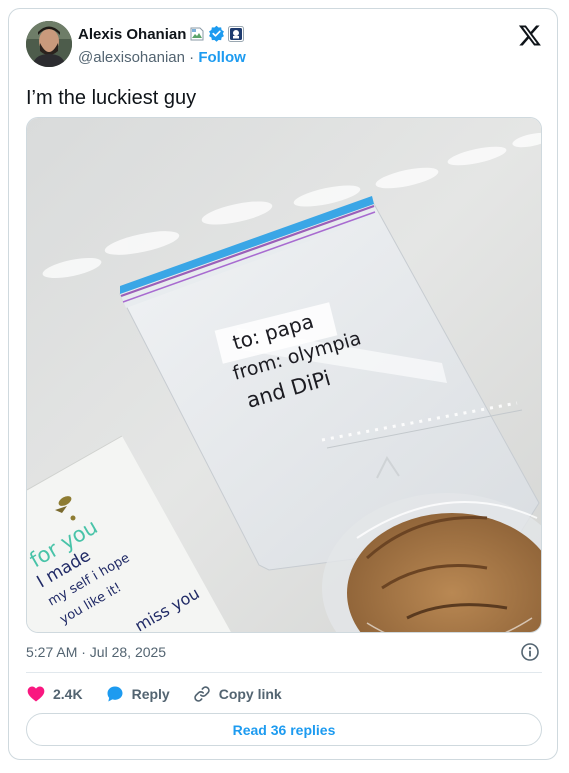  What do you see at coordinates (222, 57) in the screenshot?
I see `follow-link: Follow` at bounding box center [222, 57].